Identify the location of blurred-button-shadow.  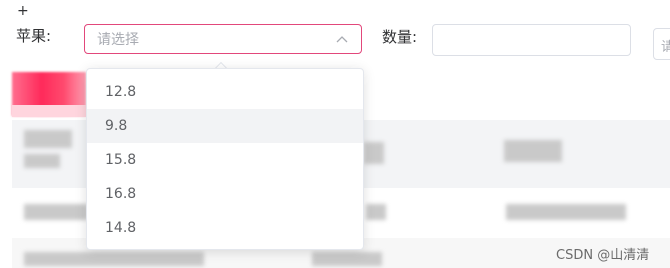
(49, 111).